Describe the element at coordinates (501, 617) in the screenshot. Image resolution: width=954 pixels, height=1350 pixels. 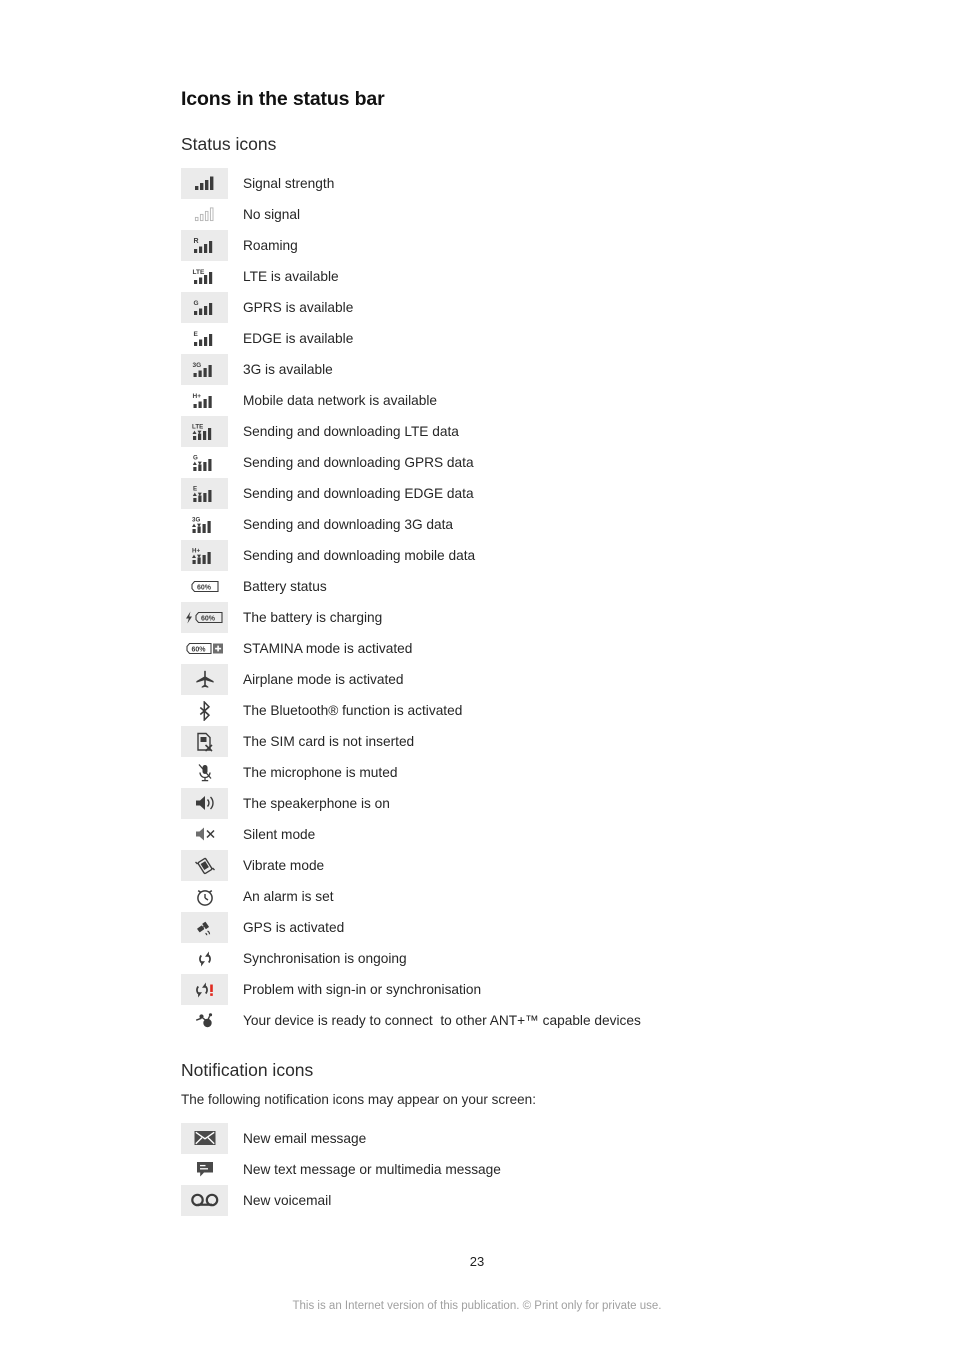
I see `table-row: 60% The battery is charging` at that location.